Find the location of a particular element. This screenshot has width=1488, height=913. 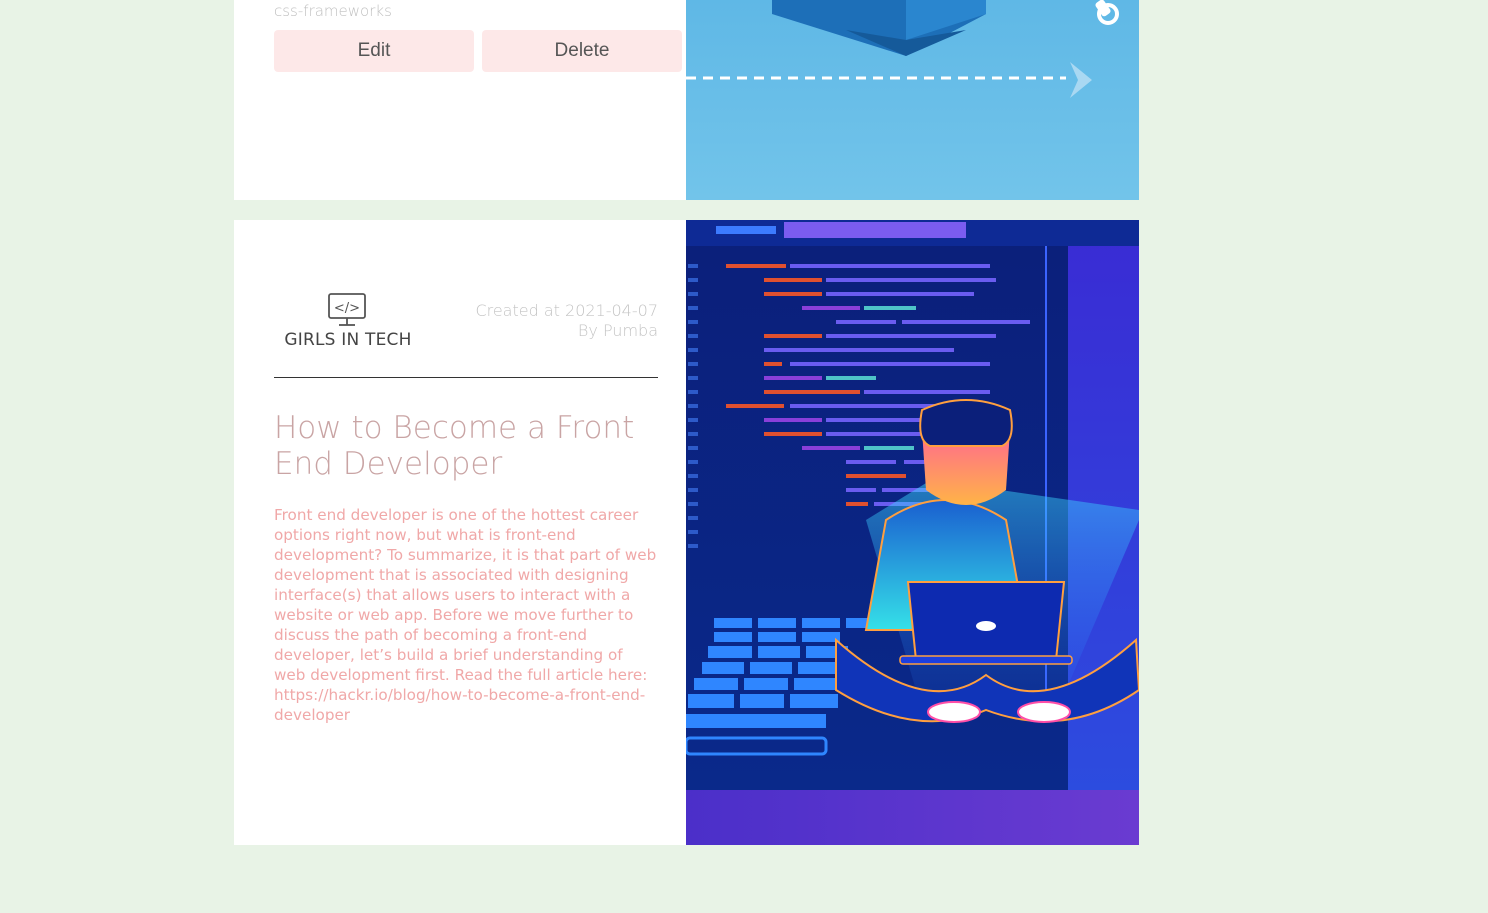

divider is located at coordinates (466, 377).